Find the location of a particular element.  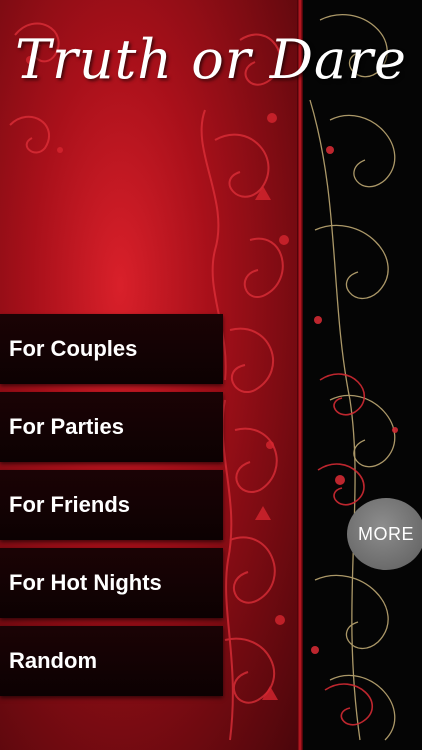

menu-item-for-couples: For Couples is located at coordinates (111, 349).